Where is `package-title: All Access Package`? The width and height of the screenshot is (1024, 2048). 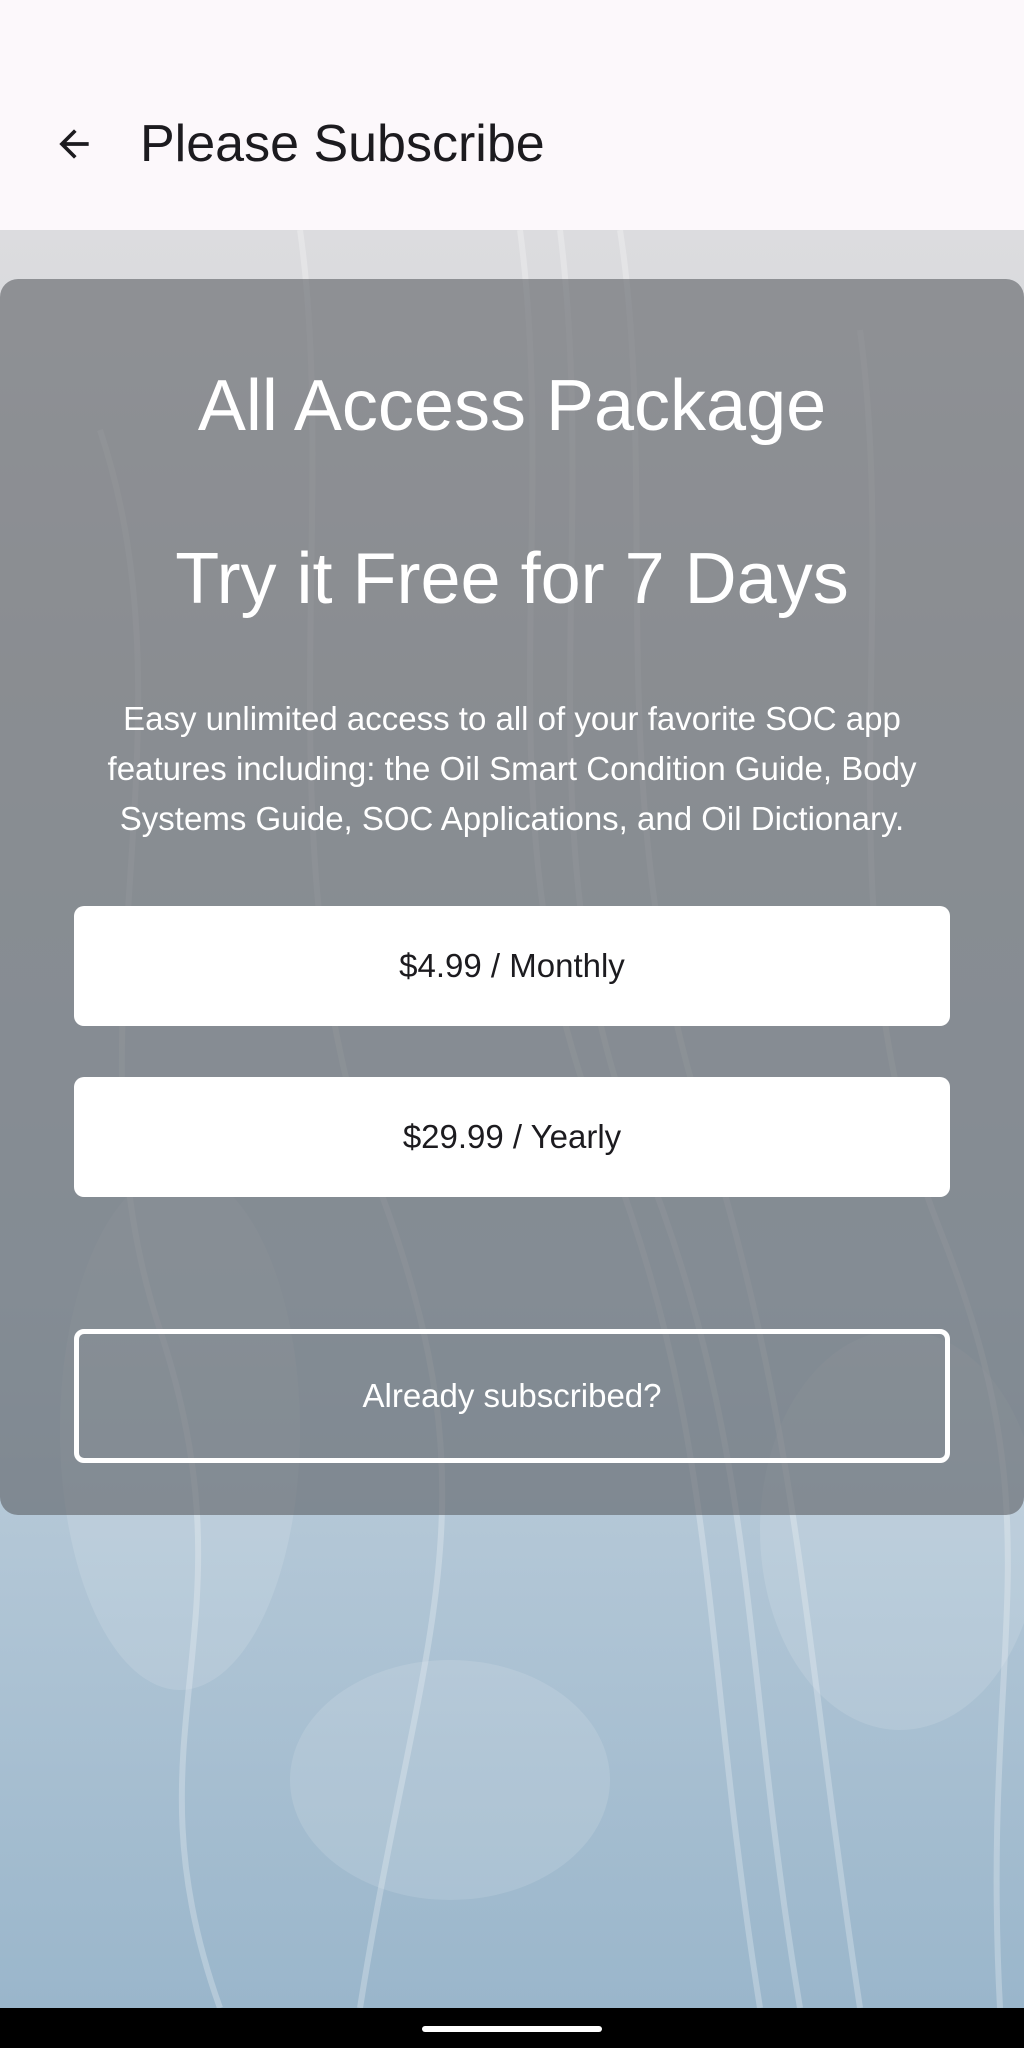 package-title: All Access Package is located at coordinates (512, 406).